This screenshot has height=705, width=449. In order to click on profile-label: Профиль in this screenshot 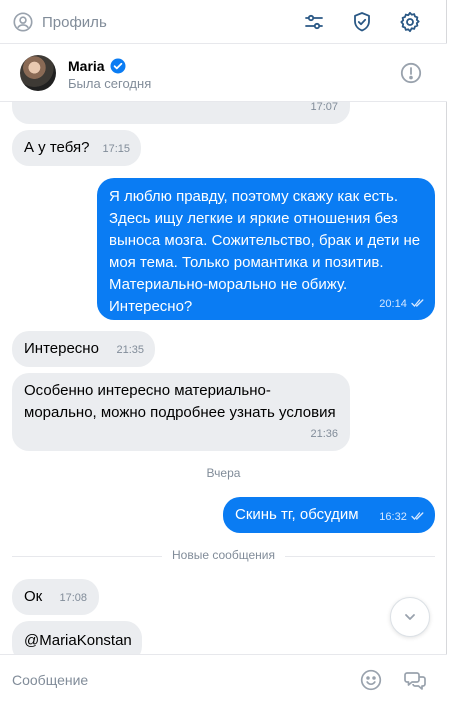, I will do `click(74, 22)`.